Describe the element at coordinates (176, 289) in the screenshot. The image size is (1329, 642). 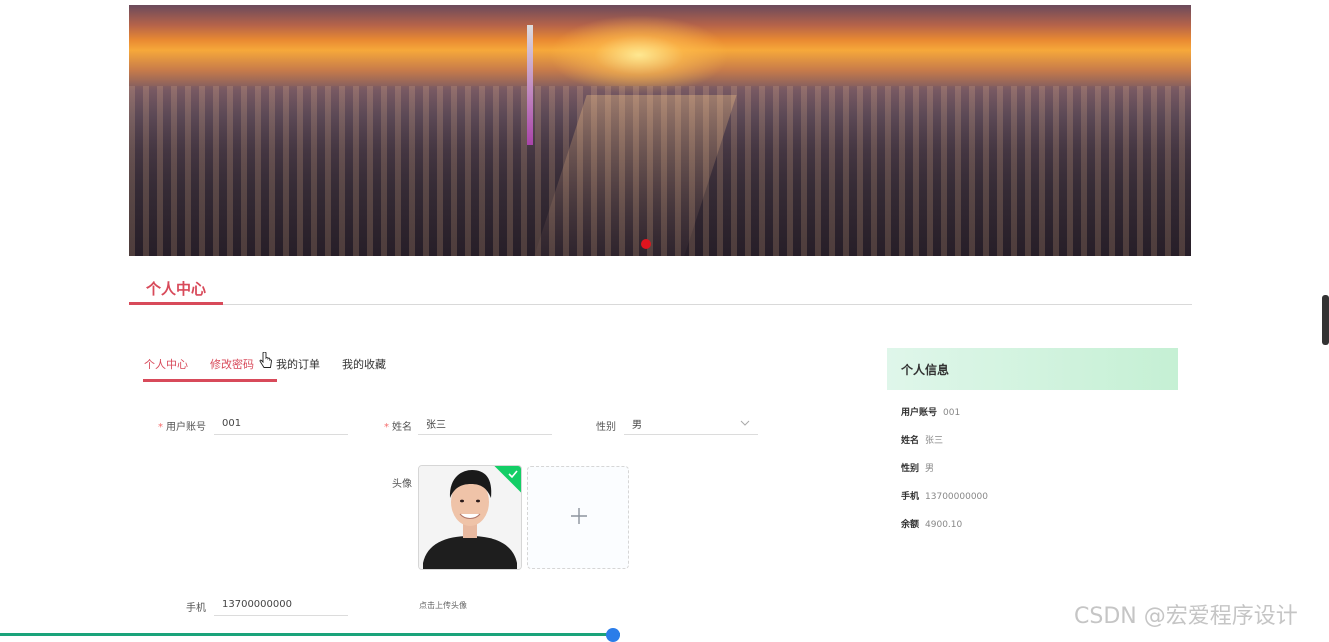
I see `page-title: 个人中心` at that location.